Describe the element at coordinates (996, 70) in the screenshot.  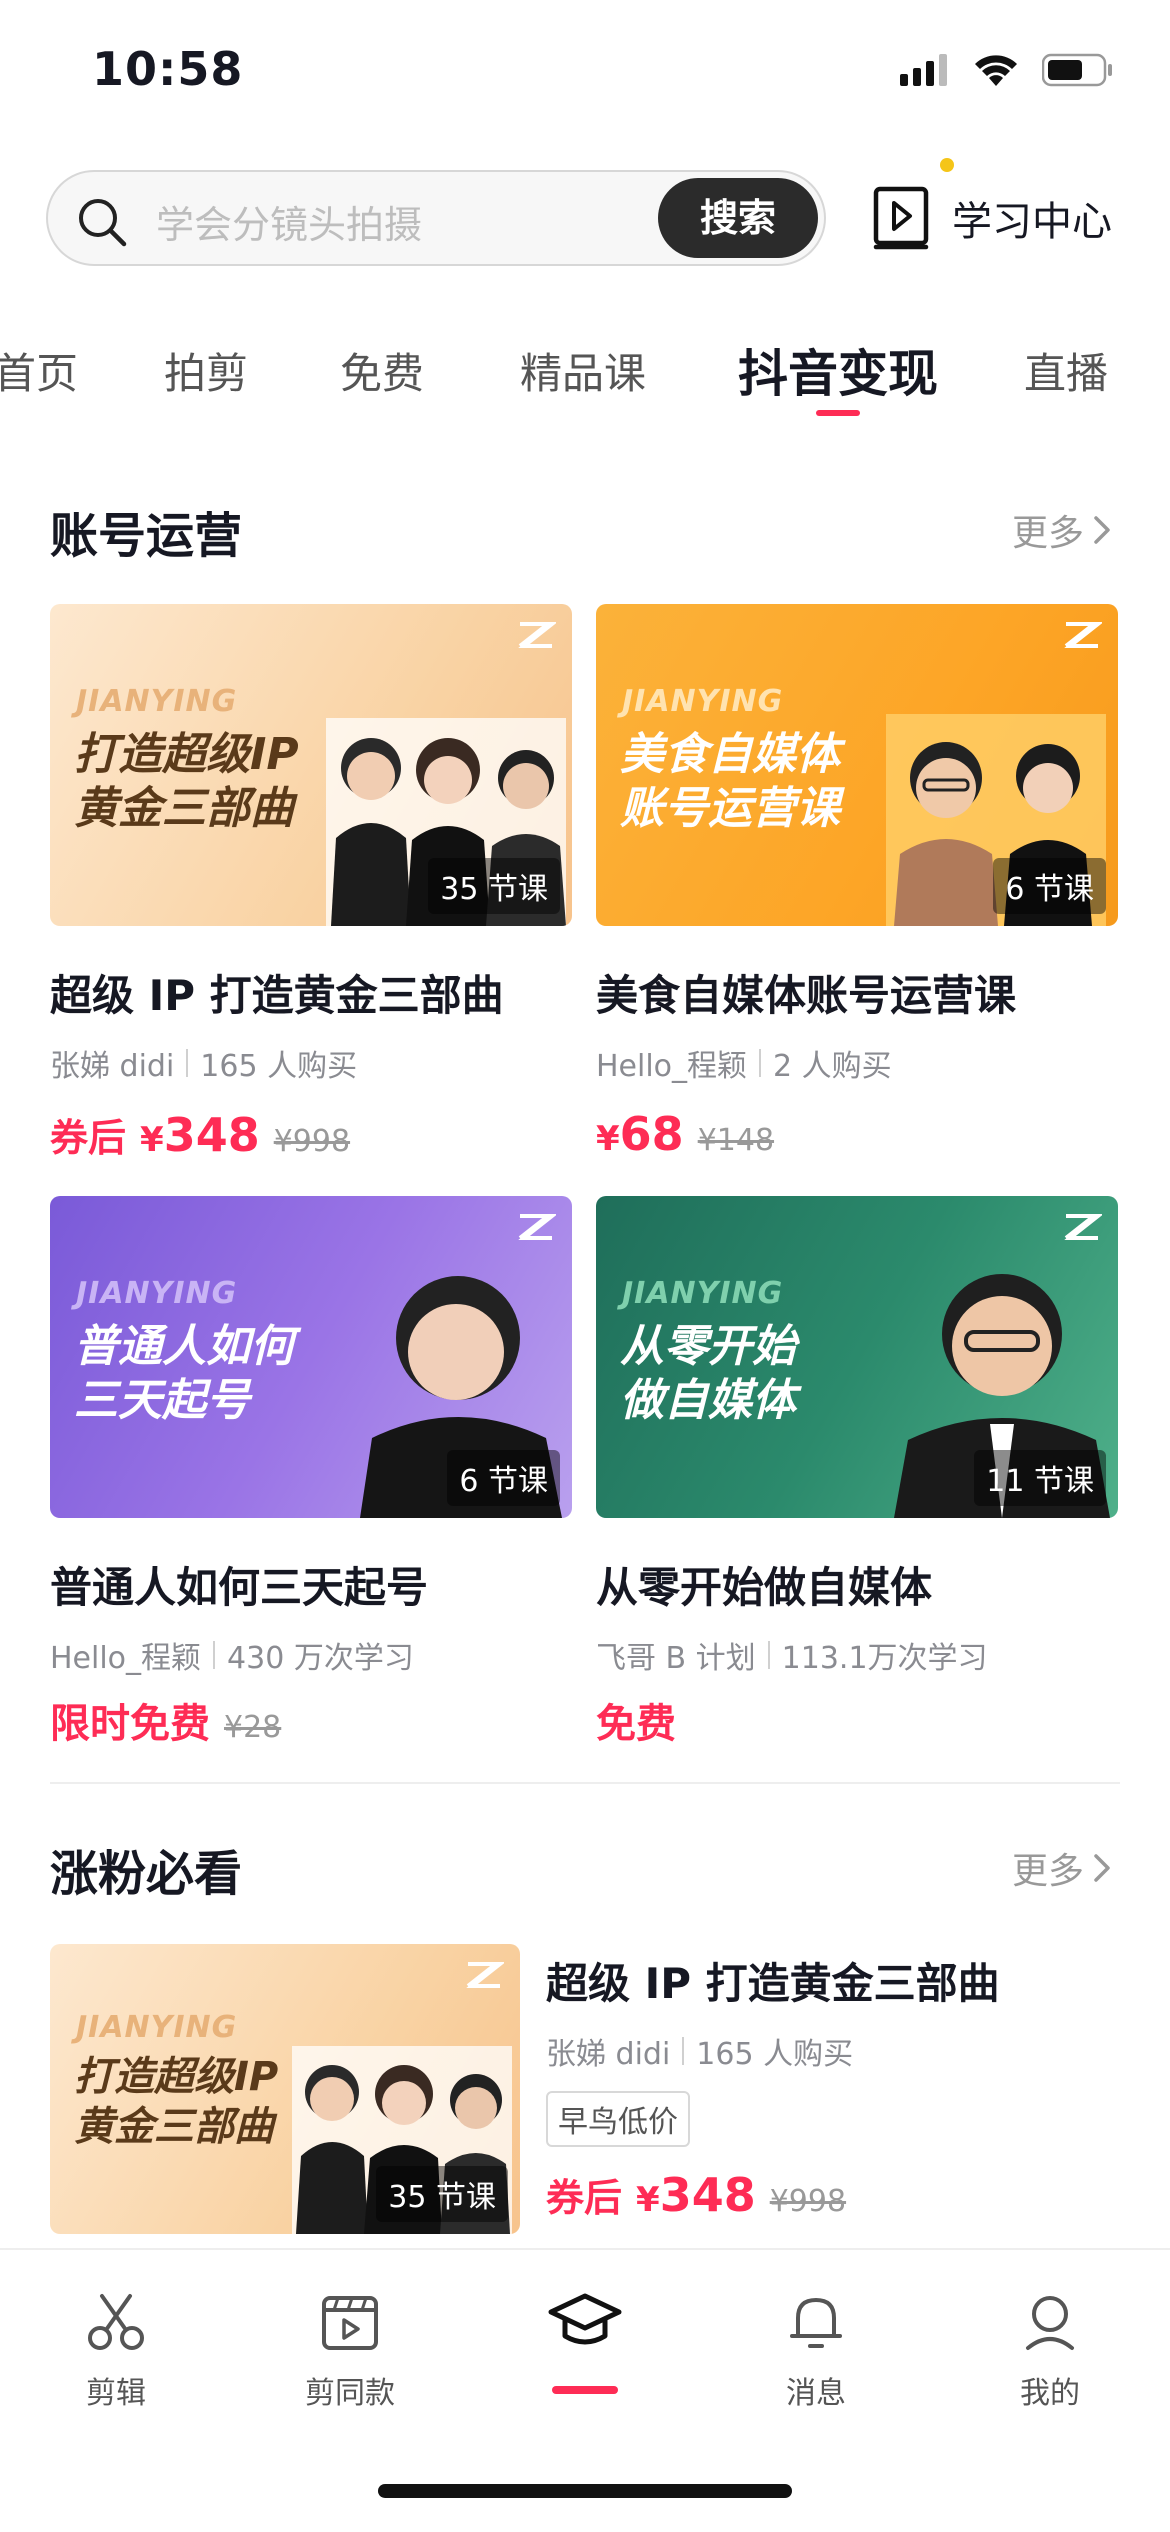
I see `wifi-icon` at that location.